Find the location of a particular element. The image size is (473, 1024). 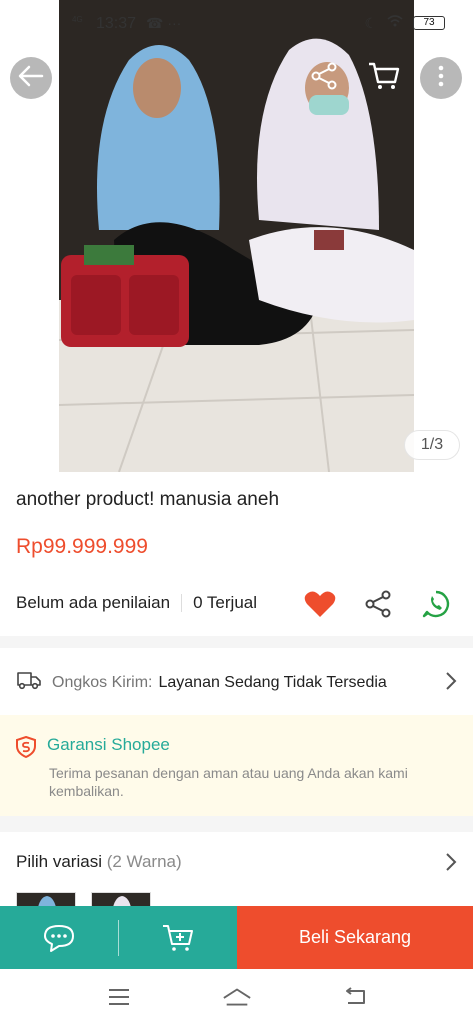

shipping-value: Layanan Sedang Tidak Tersedia is located at coordinates (272, 682).